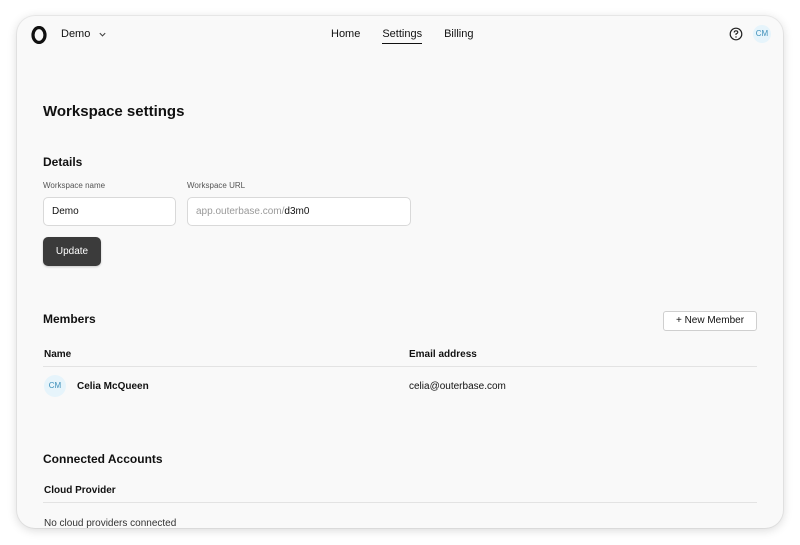 This screenshot has height=545, width=800. What do you see at coordinates (114, 111) in the screenshot?
I see `page-title: Workspace settings` at bounding box center [114, 111].